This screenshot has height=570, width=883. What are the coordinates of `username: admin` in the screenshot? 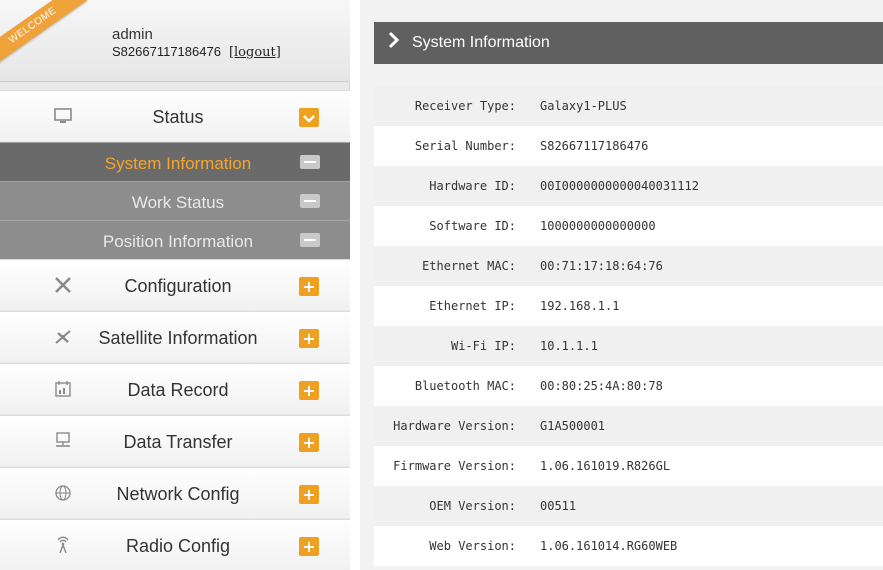 It's located at (132, 34).